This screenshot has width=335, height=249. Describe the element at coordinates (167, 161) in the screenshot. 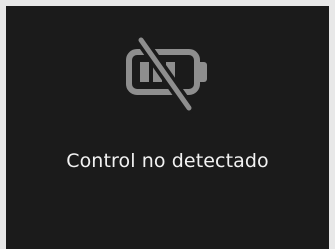

I see `status-message: Control no detectado` at that location.